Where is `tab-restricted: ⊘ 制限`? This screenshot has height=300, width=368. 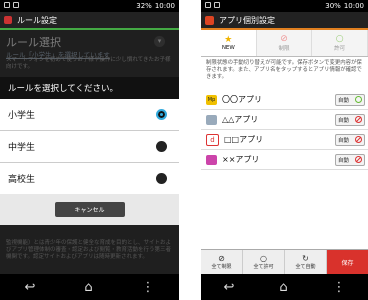 tab-restricted: ⊘ 制限 is located at coordinates (285, 43).